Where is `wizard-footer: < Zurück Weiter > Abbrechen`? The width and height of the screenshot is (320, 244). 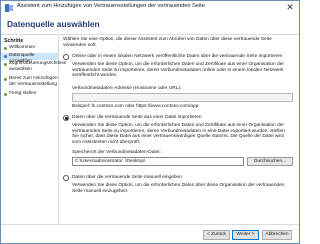 wizard-footer: < Zurück Weiter > Abbrechen is located at coordinates (150, 233).